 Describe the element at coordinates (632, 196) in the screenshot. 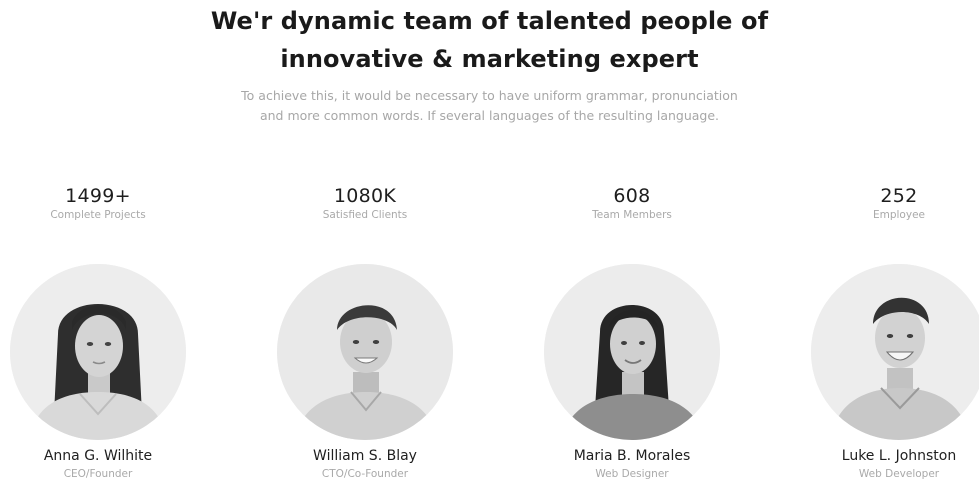

I see `stat-value: 608` at that location.